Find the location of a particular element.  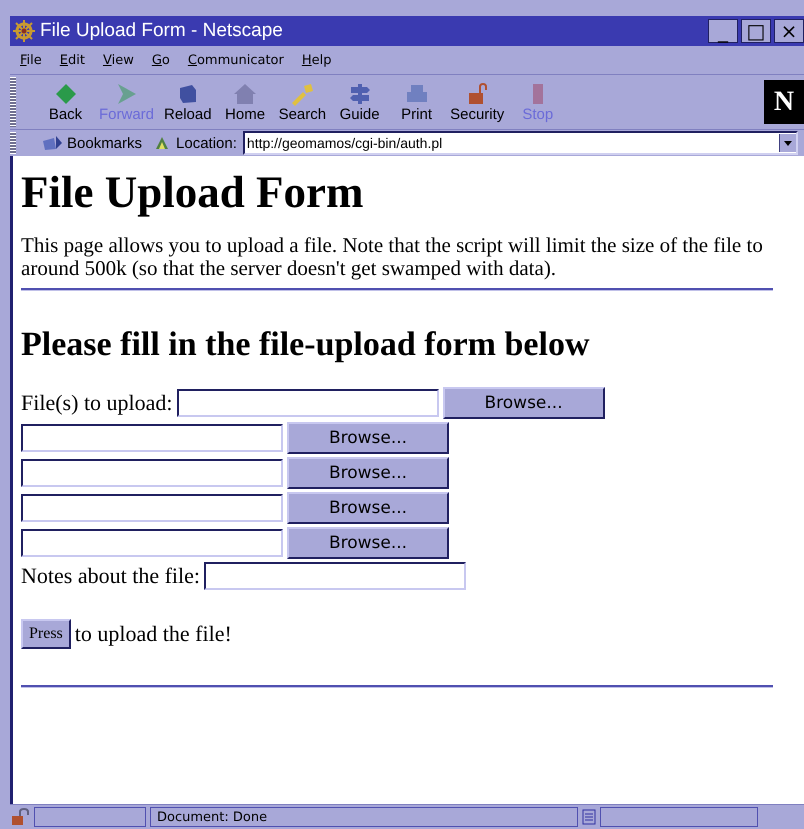

menu-item: Communicator is located at coordinates (236, 60).